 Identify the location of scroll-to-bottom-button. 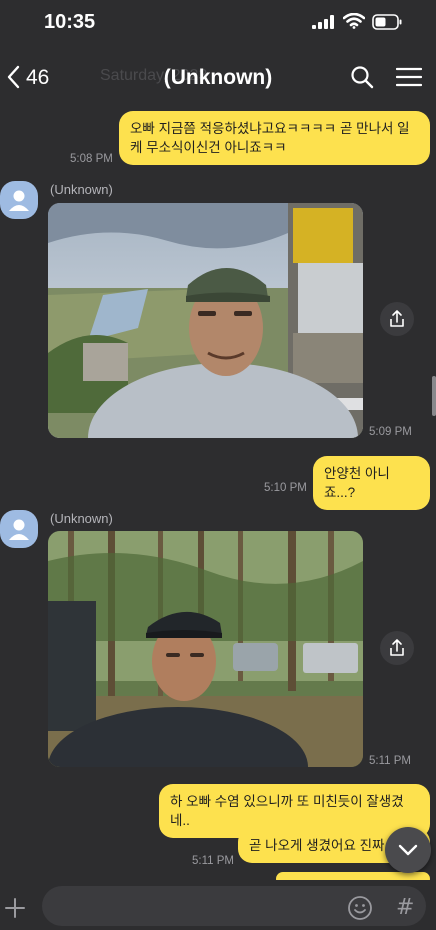
(408, 850).